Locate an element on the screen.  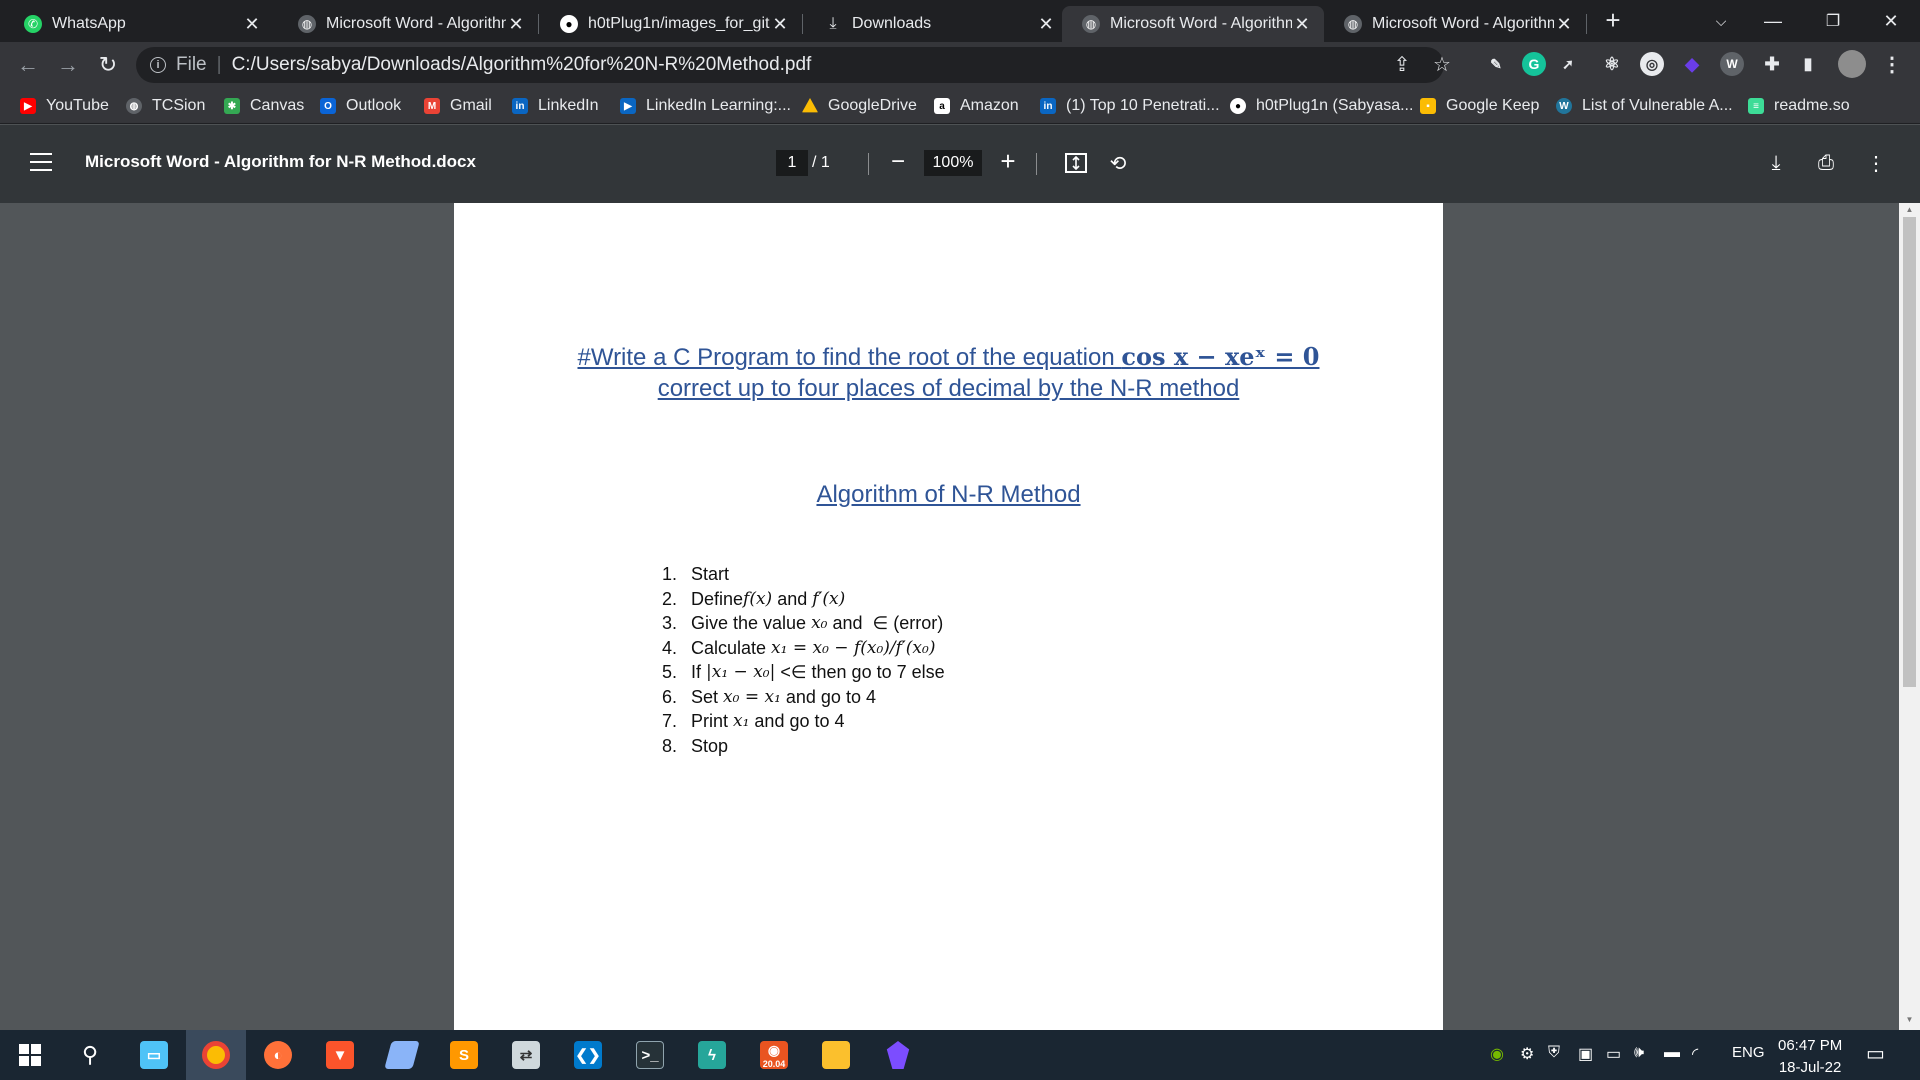
reload-button: ↻ is located at coordinates (108, 65).